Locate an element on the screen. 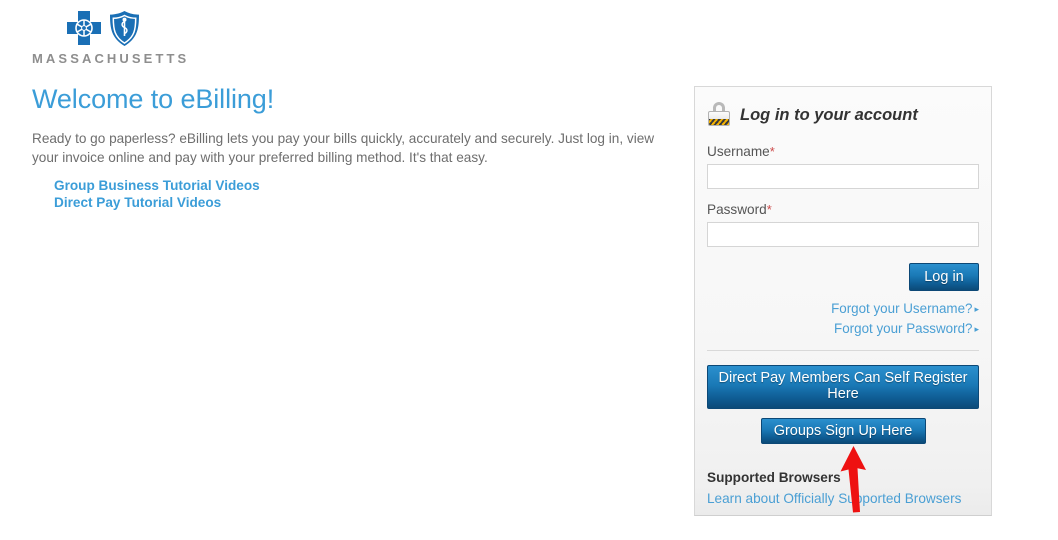 The height and width of the screenshot is (540, 1058). groups-signup-row: Groups Sign Up Here is located at coordinates (843, 431).